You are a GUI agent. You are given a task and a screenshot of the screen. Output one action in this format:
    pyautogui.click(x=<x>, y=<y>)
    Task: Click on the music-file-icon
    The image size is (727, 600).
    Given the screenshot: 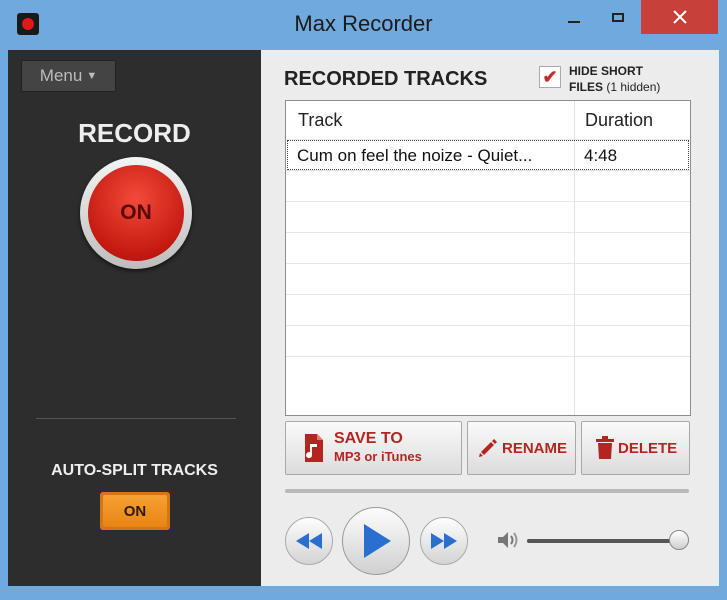 What is the action you would take?
    pyautogui.click(x=314, y=448)
    